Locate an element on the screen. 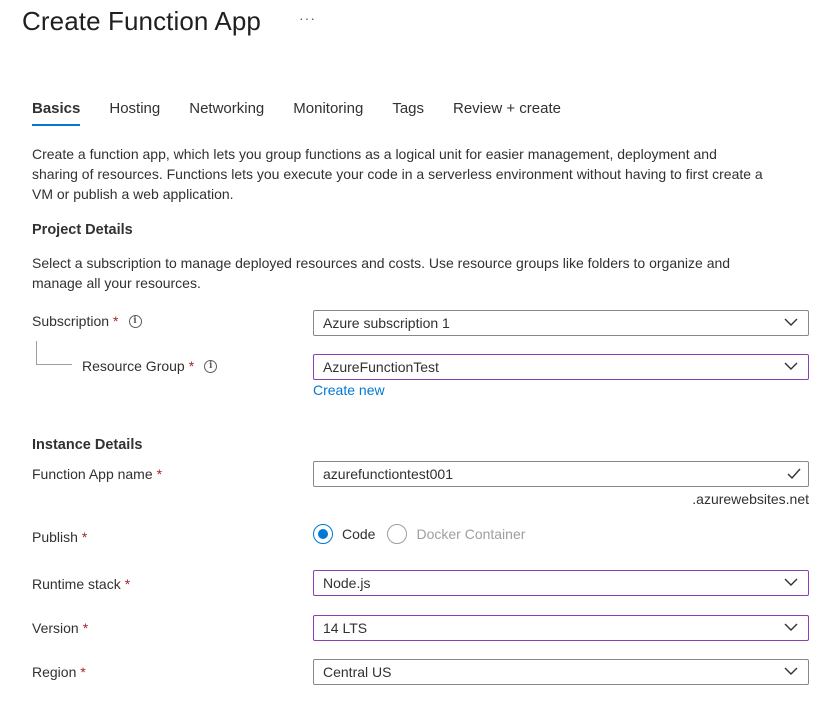 The height and width of the screenshot is (721, 828). region-value: Central US is located at coordinates (357, 672).